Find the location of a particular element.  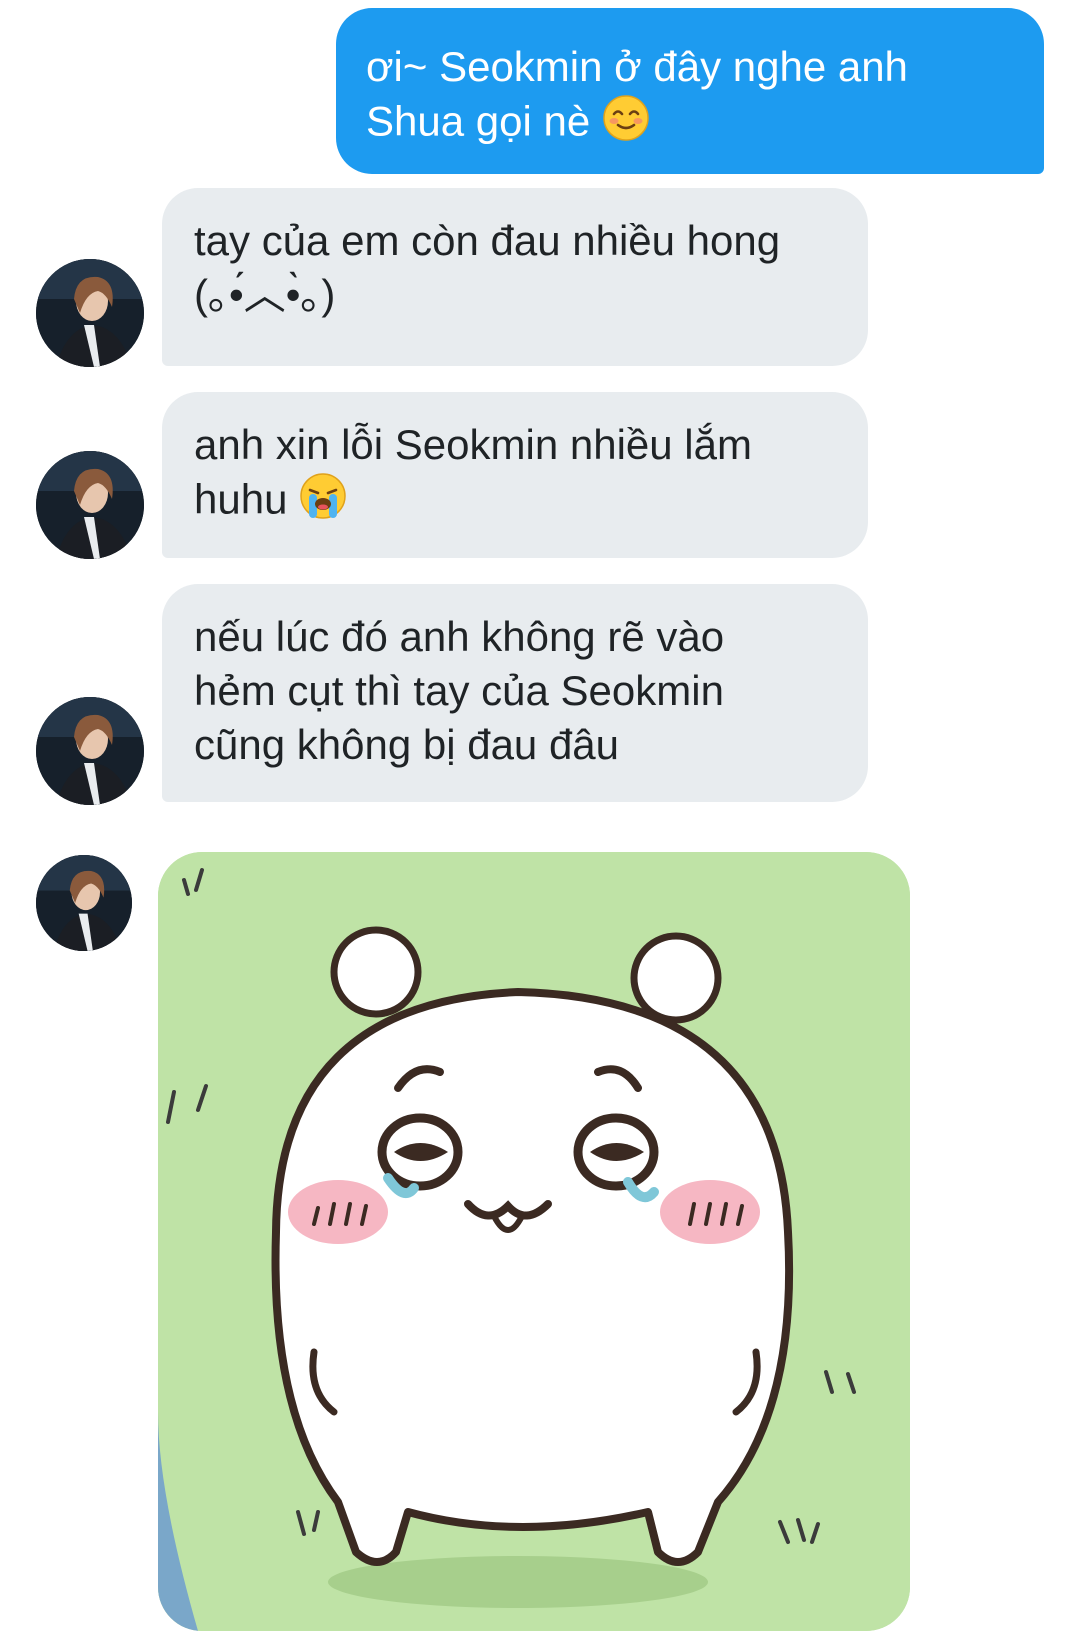

message-text: (｡•́︿•̀｡) is located at coordinates (265, 294).